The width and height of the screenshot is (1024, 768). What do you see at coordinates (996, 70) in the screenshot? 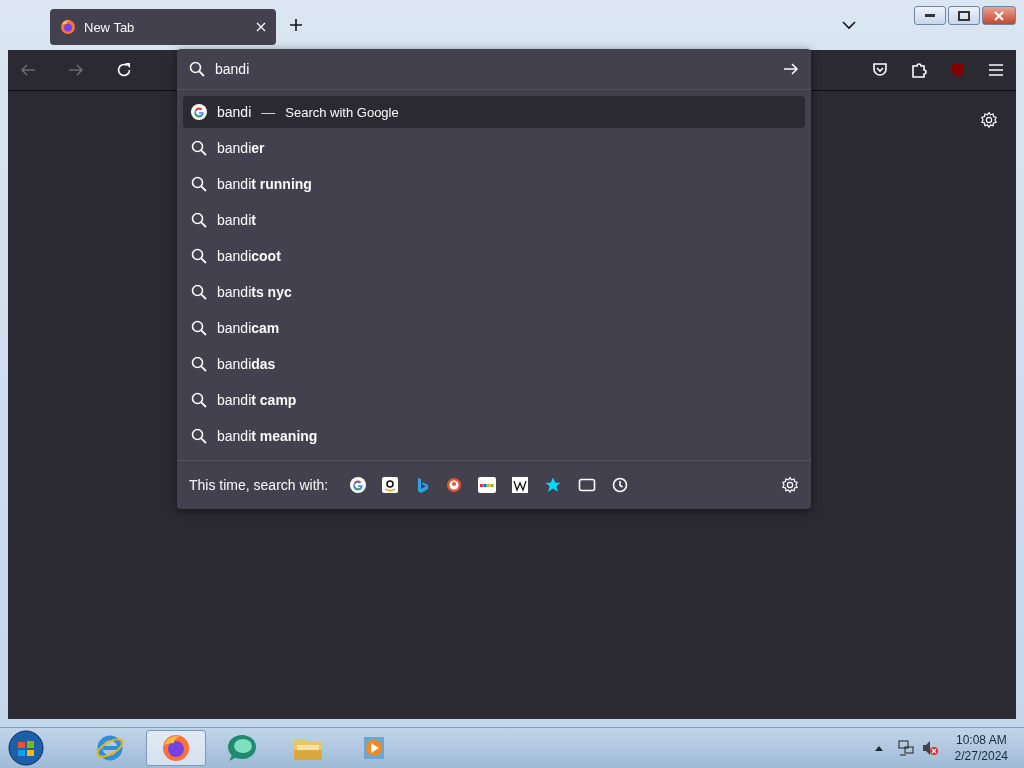
I see `menu-icon` at bounding box center [996, 70].